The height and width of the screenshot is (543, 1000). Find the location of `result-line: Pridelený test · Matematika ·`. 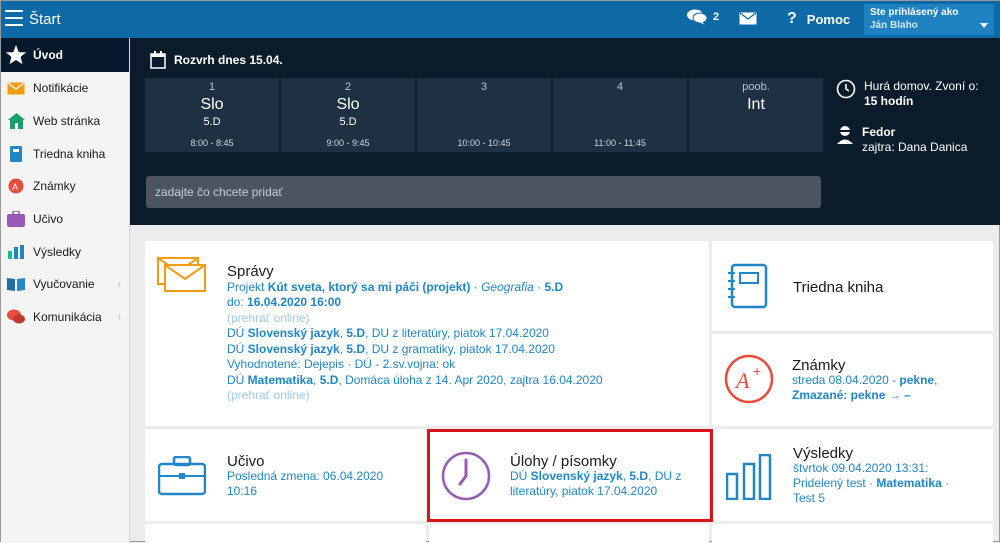

result-line: Pridelený test · Matematika · is located at coordinates (871, 483).